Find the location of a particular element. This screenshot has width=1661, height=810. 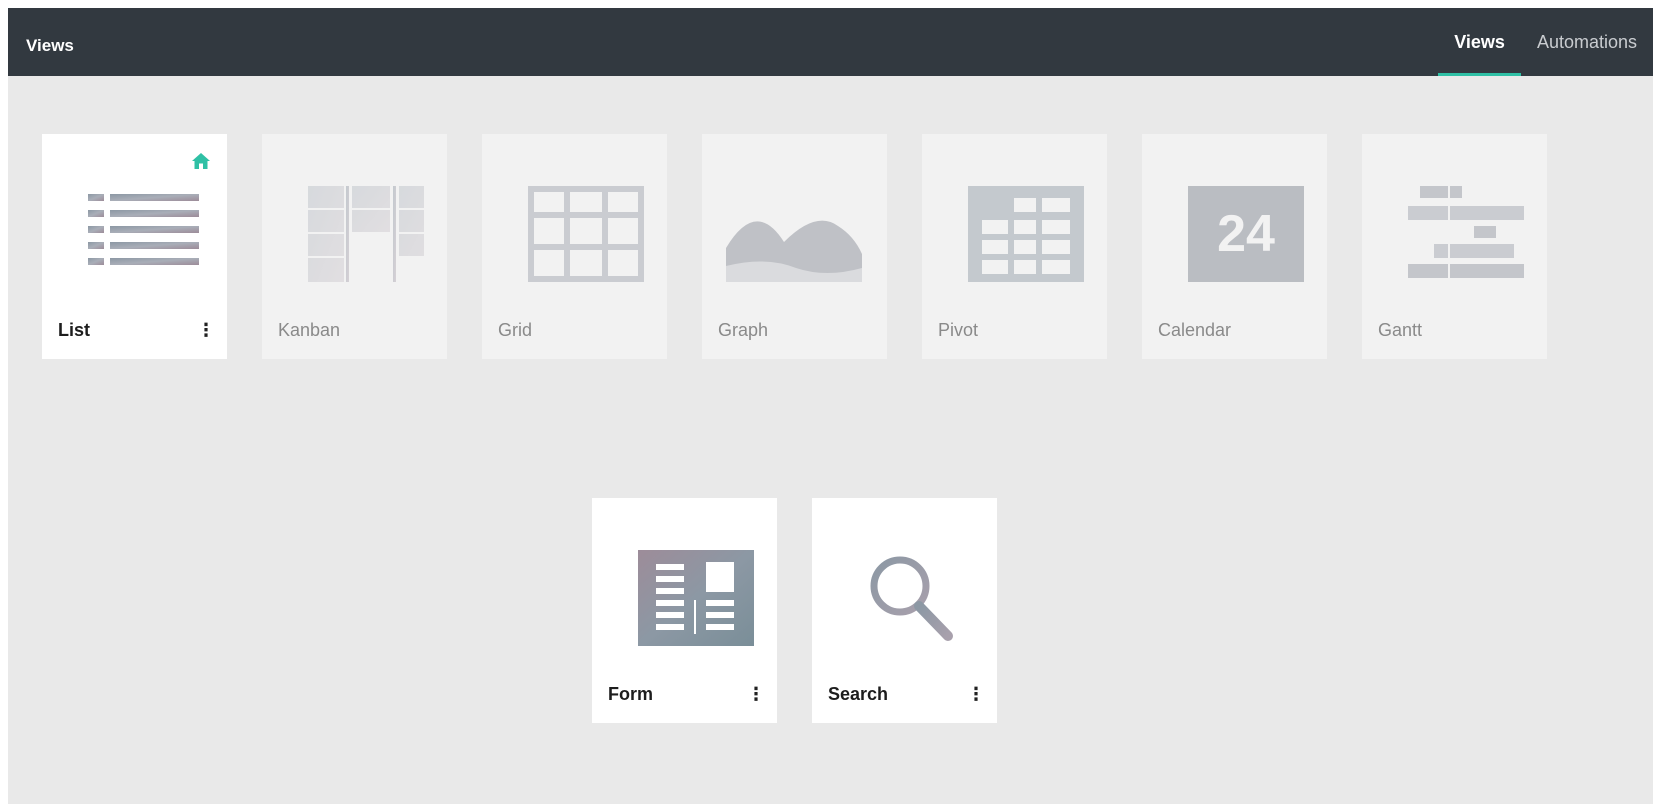

top-bar: Views Views Automations is located at coordinates (830, 42).